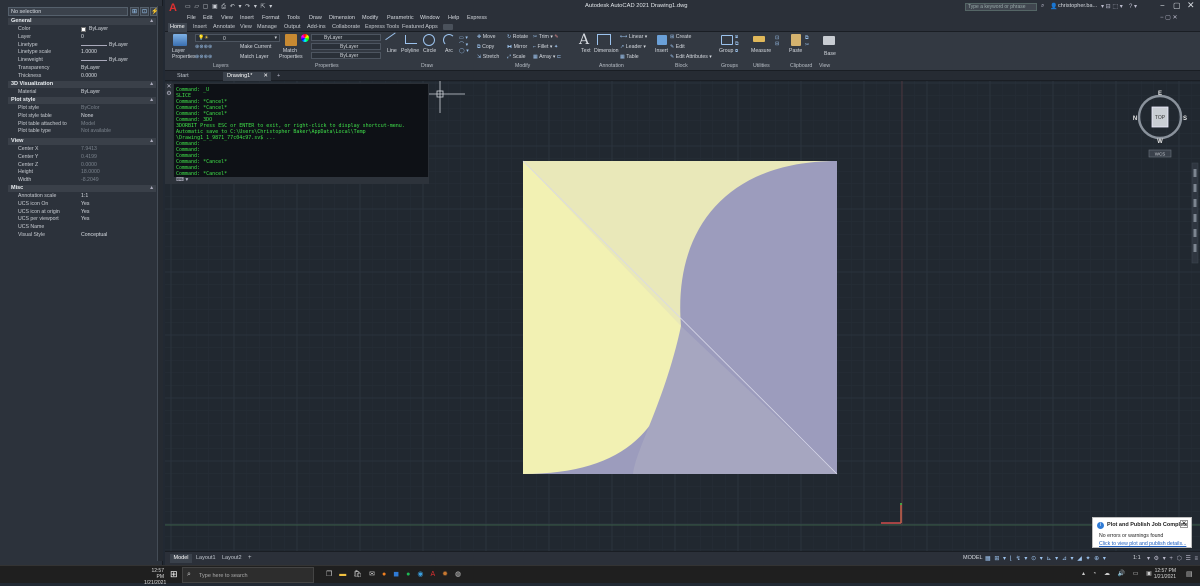 The width and height of the screenshot is (1200, 586). What do you see at coordinates (82, 141) in the screenshot?
I see `section-view: View ▴` at bounding box center [82, 141].